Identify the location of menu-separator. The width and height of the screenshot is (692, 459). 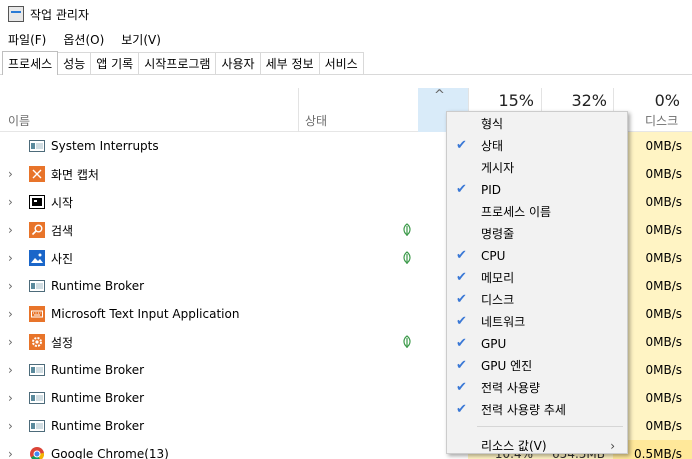
(550, 426).